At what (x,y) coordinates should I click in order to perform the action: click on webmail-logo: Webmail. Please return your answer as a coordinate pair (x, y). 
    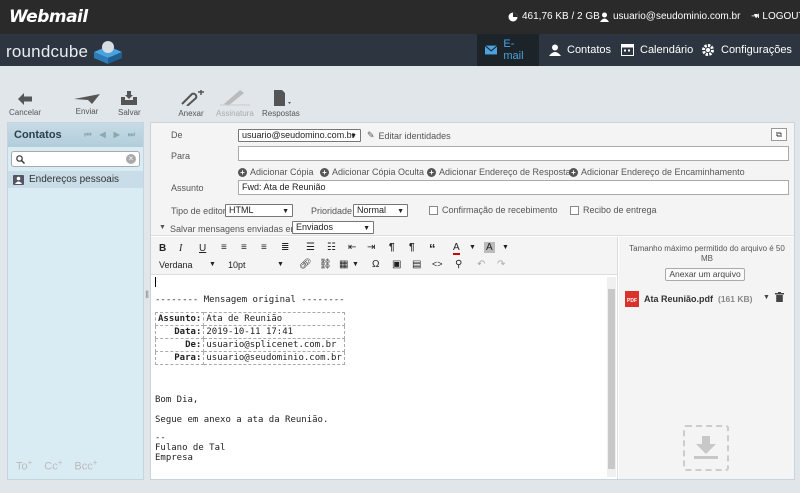
    Looking at the image, I should click on (48, 17).